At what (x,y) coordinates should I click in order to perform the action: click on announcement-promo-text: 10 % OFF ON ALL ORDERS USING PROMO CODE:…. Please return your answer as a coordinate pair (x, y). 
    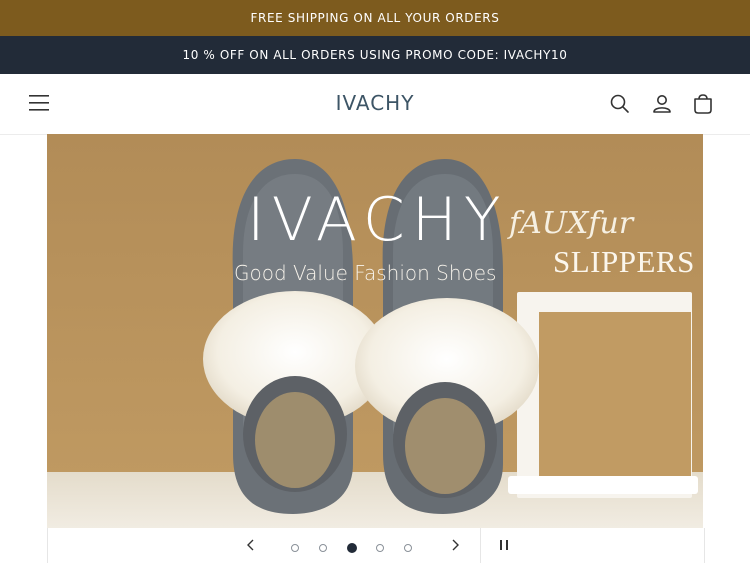
    Looking at the image, I should click on (375, 55).